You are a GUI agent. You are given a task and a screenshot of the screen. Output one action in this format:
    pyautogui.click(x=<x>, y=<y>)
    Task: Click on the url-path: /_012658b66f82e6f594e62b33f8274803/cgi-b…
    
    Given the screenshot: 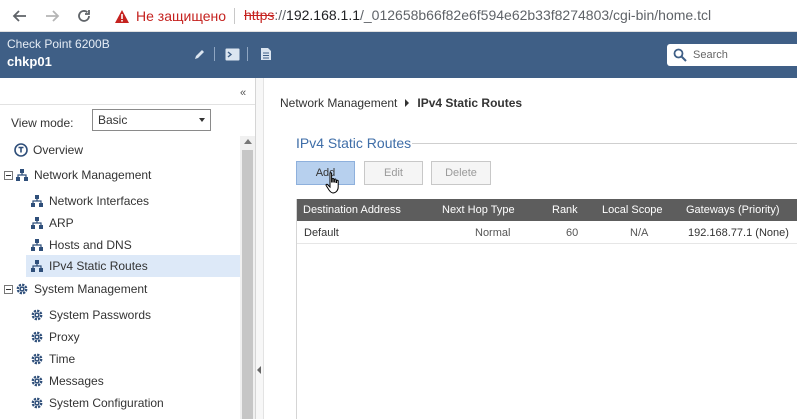 What is the action you would take?
    pyautogui.click(x=536, y=15)
    